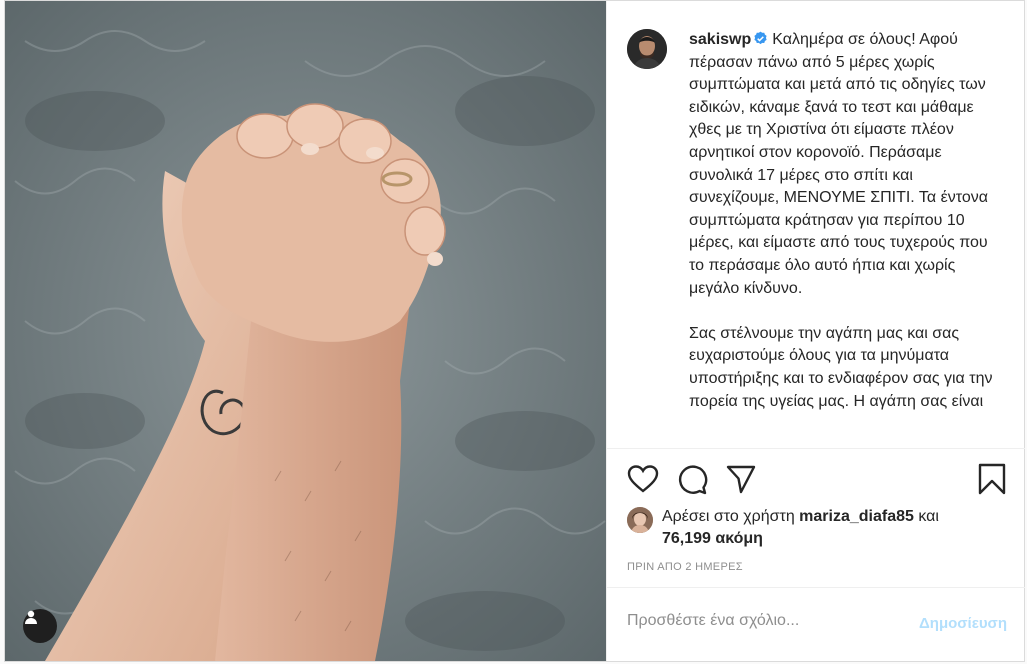 This screenshot has width=1027, height=664. I want to click on author-avatar, so click(647, 49).